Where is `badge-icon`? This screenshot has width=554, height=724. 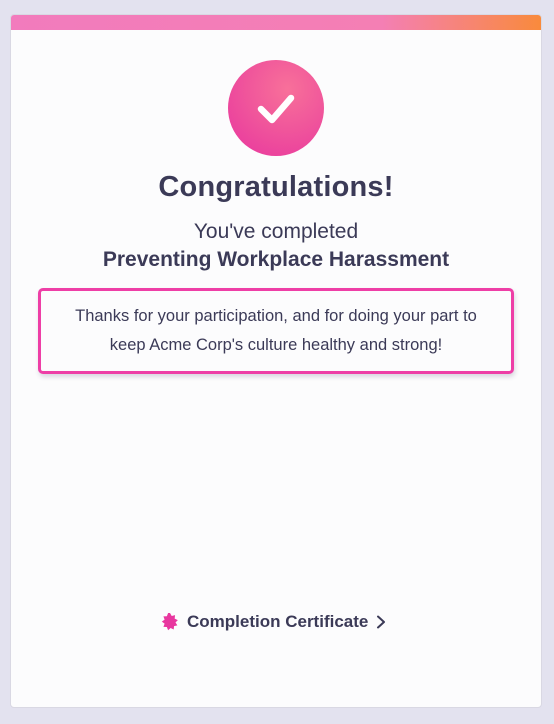
badge-icon is located at coordinates (169, 622).